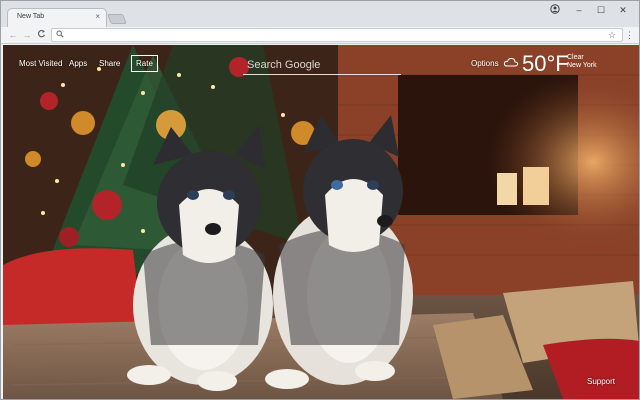  What do you see at coordinates (485, 63) in the screenshot?
I see `options-link: Options` at bounding box center [485, 63].